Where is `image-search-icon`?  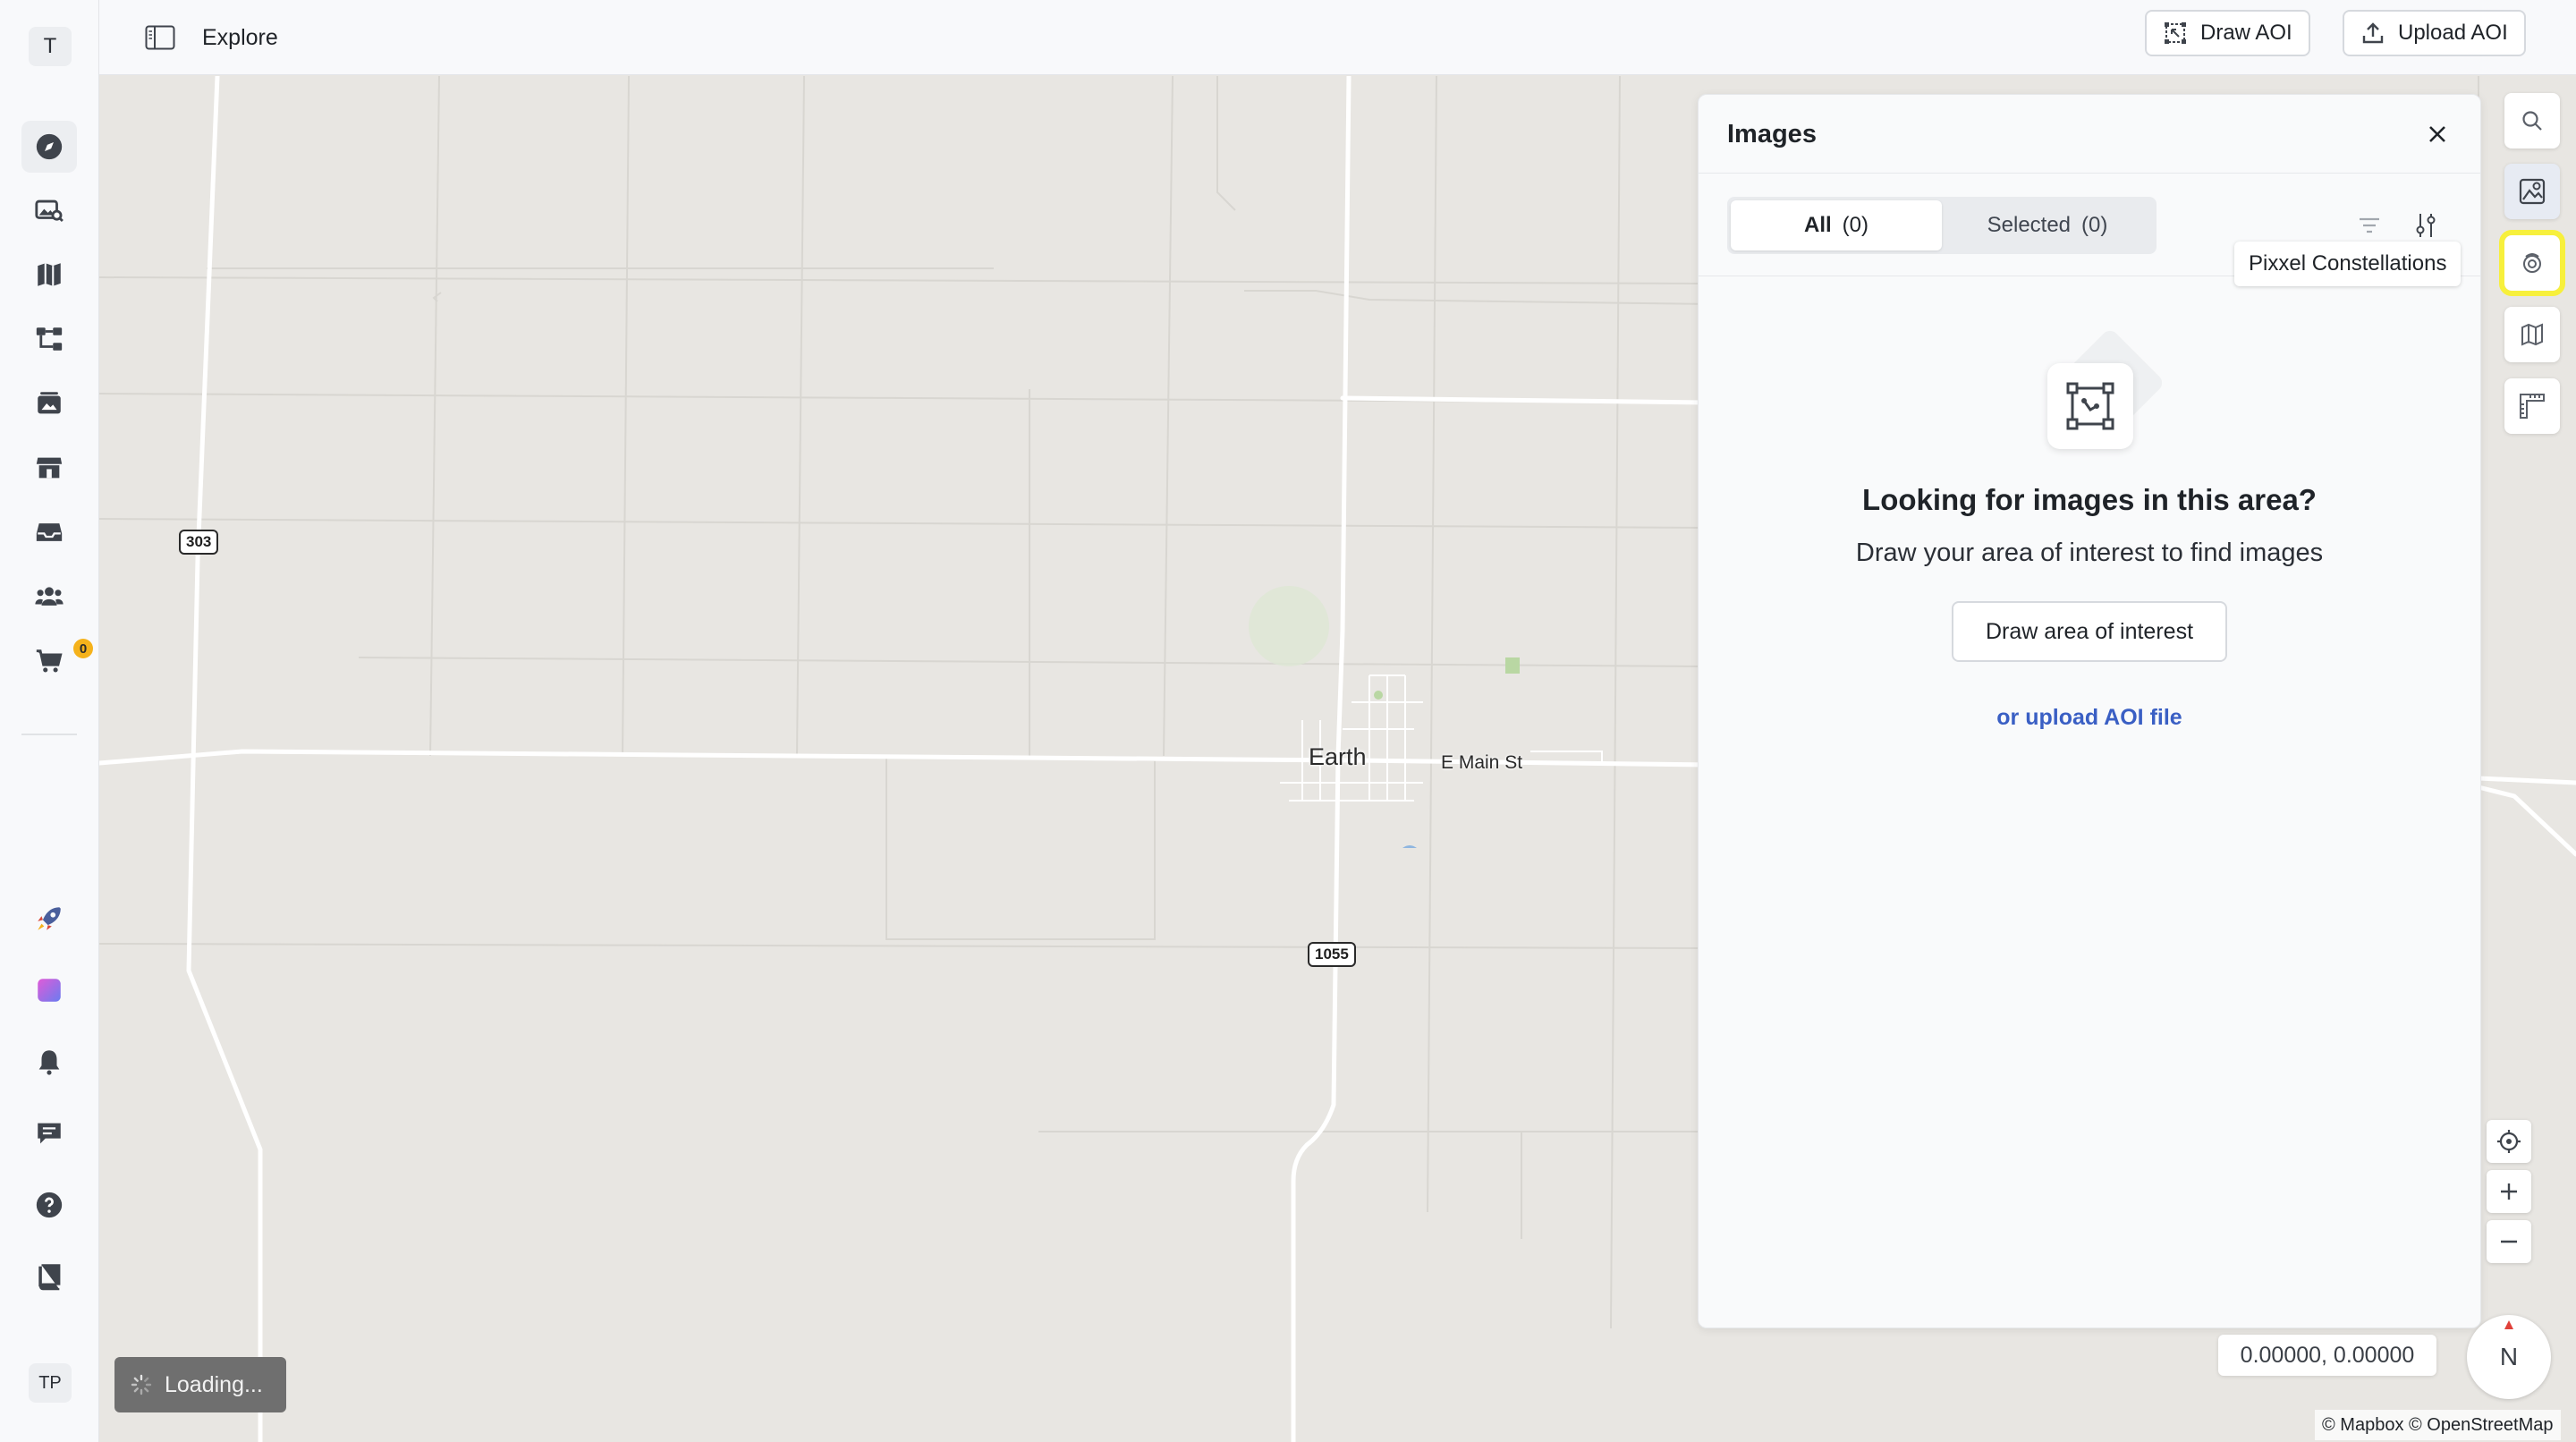
image-search-icon is located at coordinates (49, 211).